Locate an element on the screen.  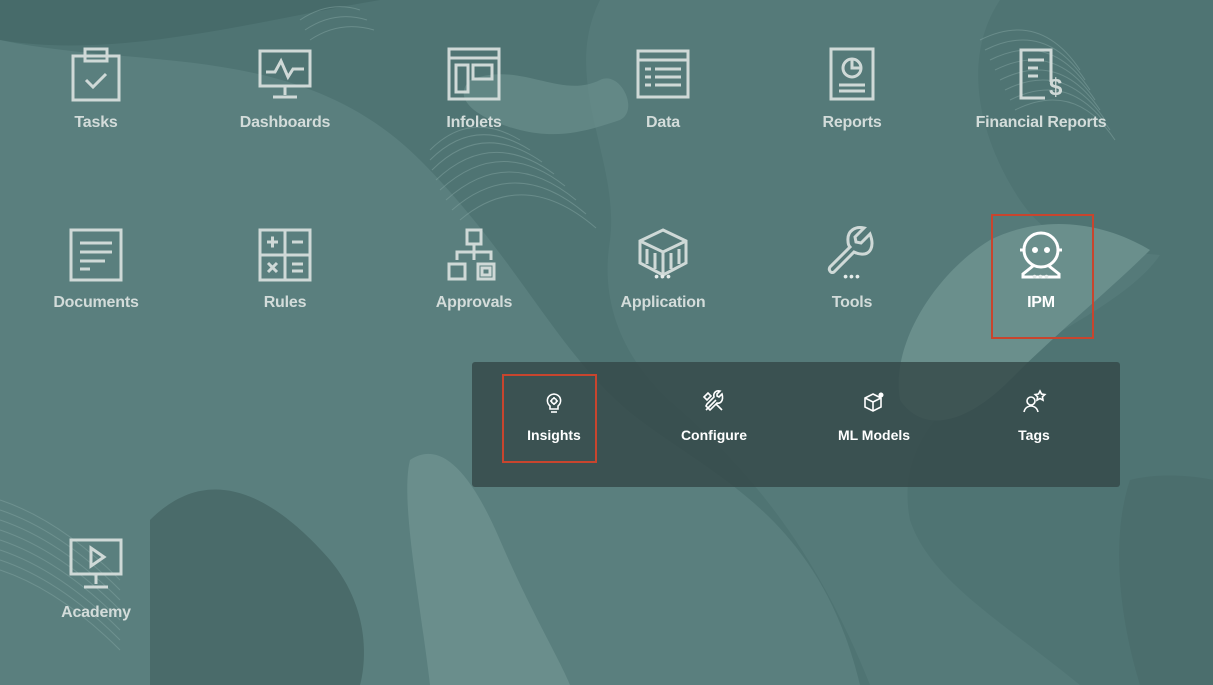
financial-report-icon: $ is located at coordinates (1041, 74).